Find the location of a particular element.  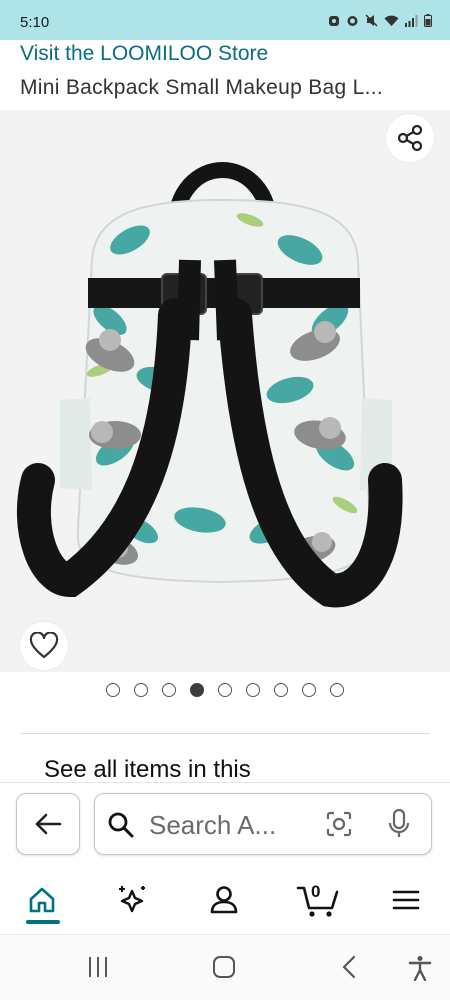

home-button-icon is located at coordinates (224, 967).